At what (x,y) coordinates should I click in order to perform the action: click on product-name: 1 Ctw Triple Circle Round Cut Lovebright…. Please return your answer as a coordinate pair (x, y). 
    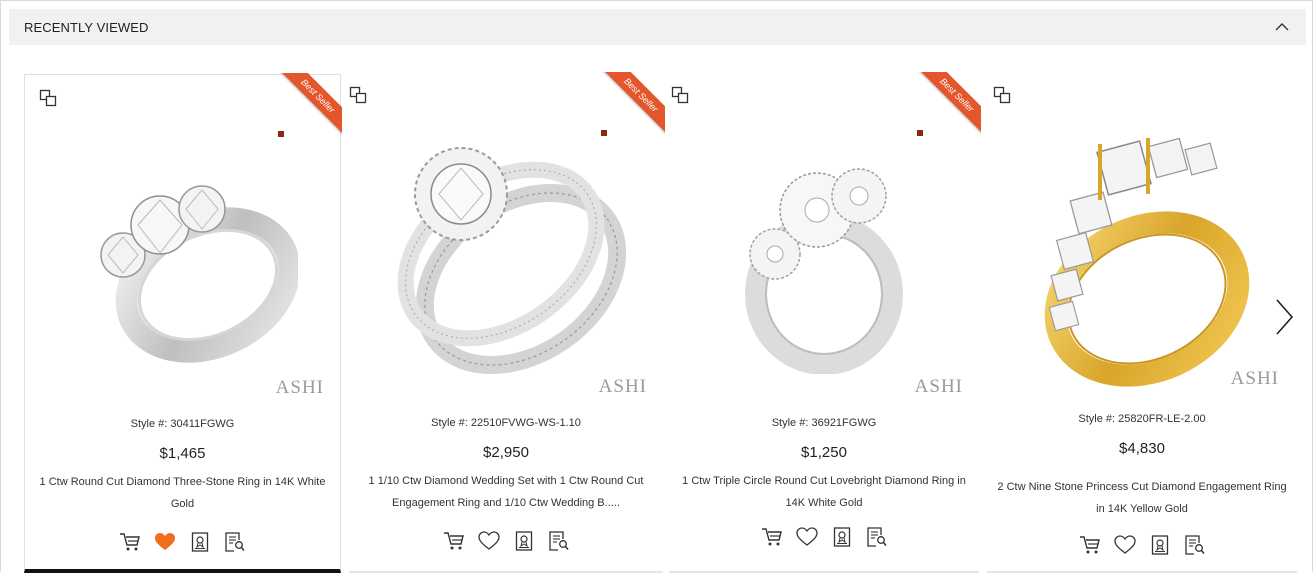
    Looking at the image, I should click on (824, 492).